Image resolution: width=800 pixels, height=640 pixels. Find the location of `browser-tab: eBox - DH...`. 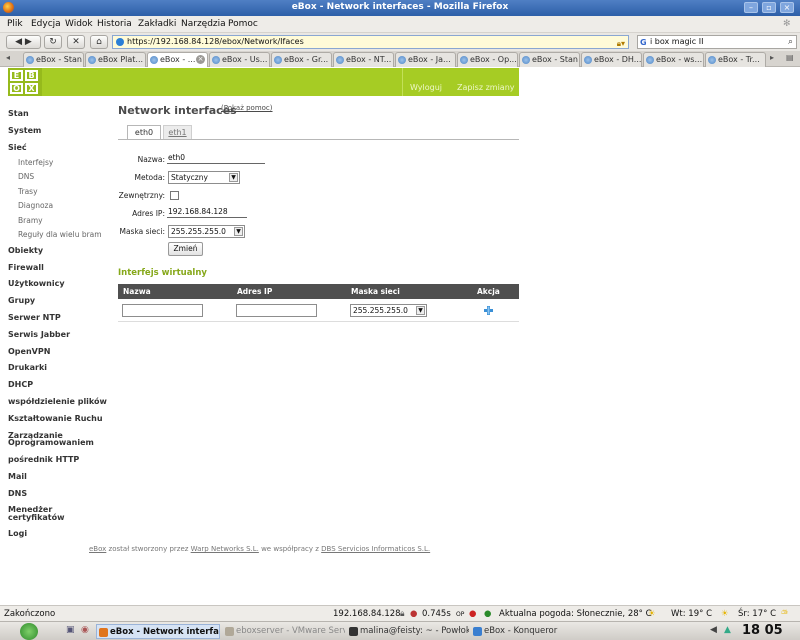

browser-tab: eBox - DH... is located at coordinates (611, 59).